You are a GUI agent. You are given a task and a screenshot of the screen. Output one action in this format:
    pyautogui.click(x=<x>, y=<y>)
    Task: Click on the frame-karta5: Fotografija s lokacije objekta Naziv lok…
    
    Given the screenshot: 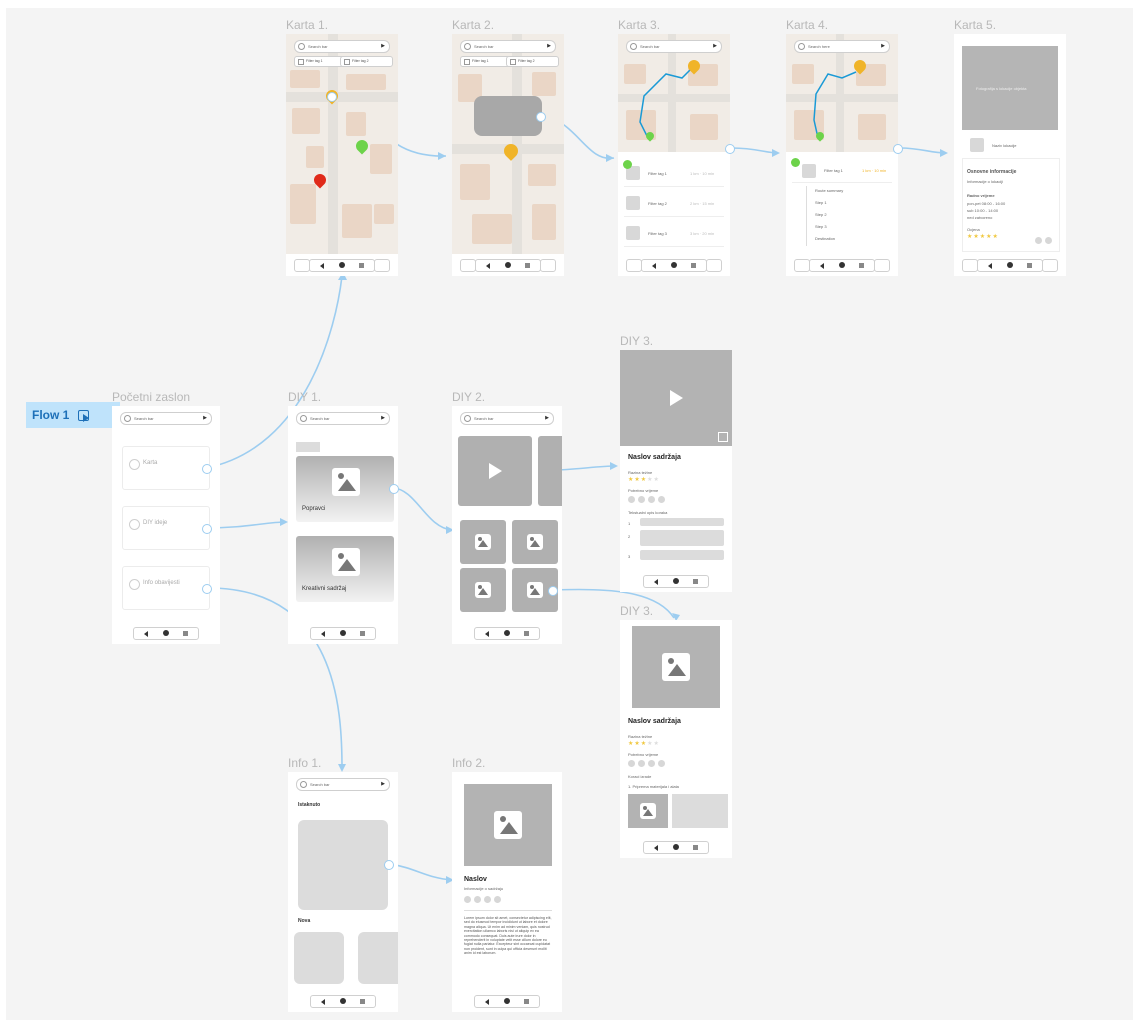 What is the action you would take?
    pyautogui.click(x=1010, y=155)
    